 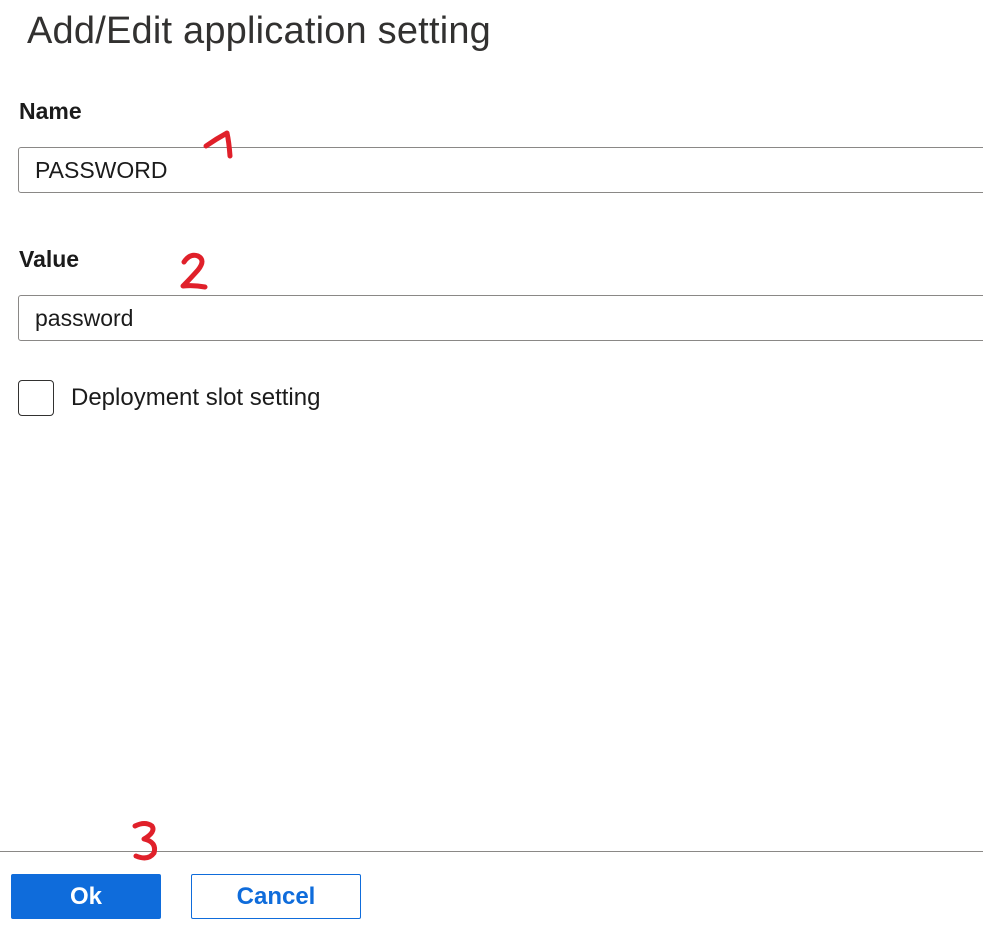 I want to click on ok-button: Ok, so click(x=86, y=896).